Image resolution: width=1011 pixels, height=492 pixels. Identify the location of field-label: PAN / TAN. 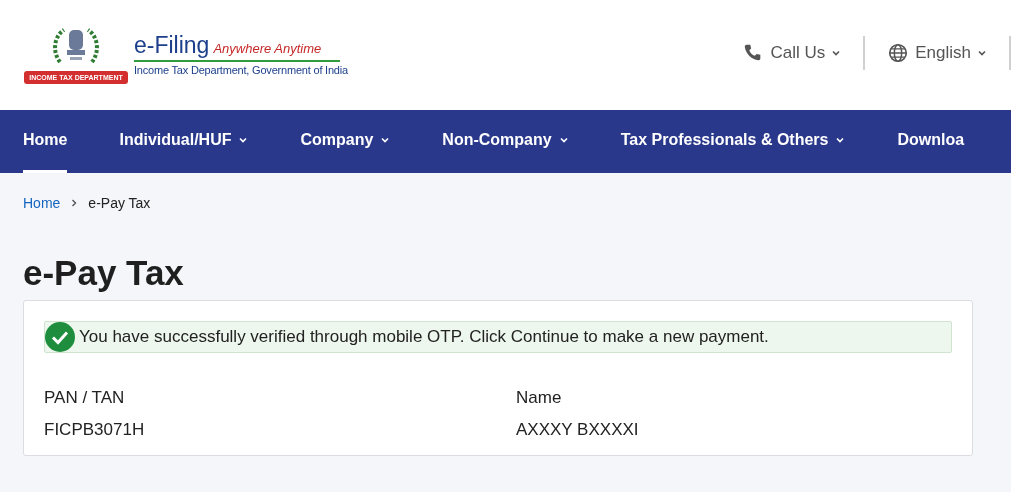
(85, 398).